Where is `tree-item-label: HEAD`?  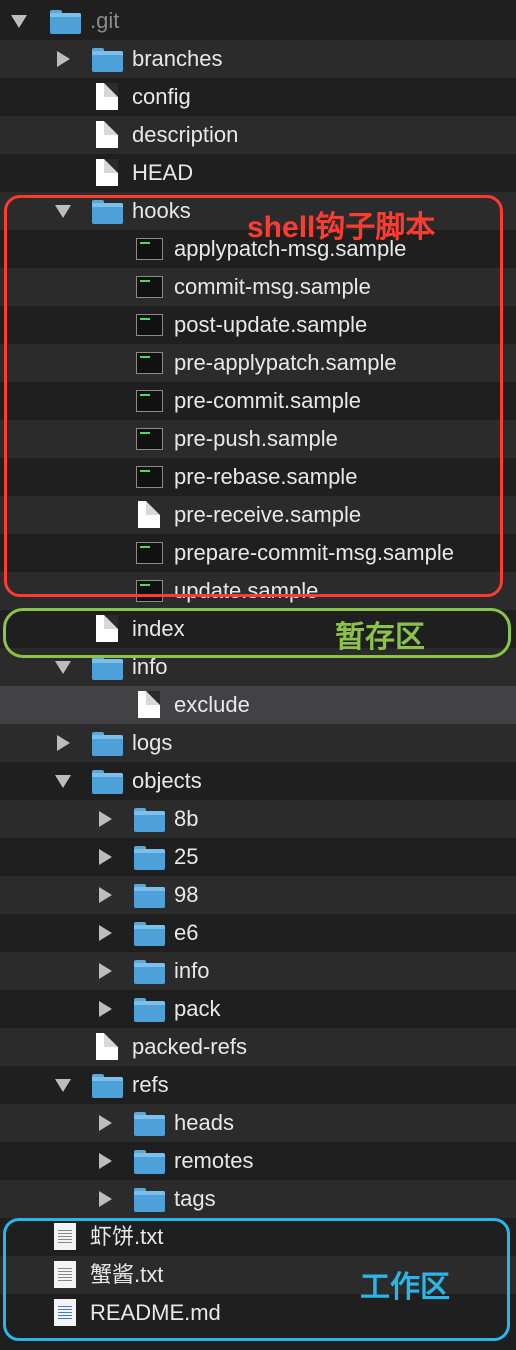
tree-item-label: HEAD is located at coordinates (163, 172).